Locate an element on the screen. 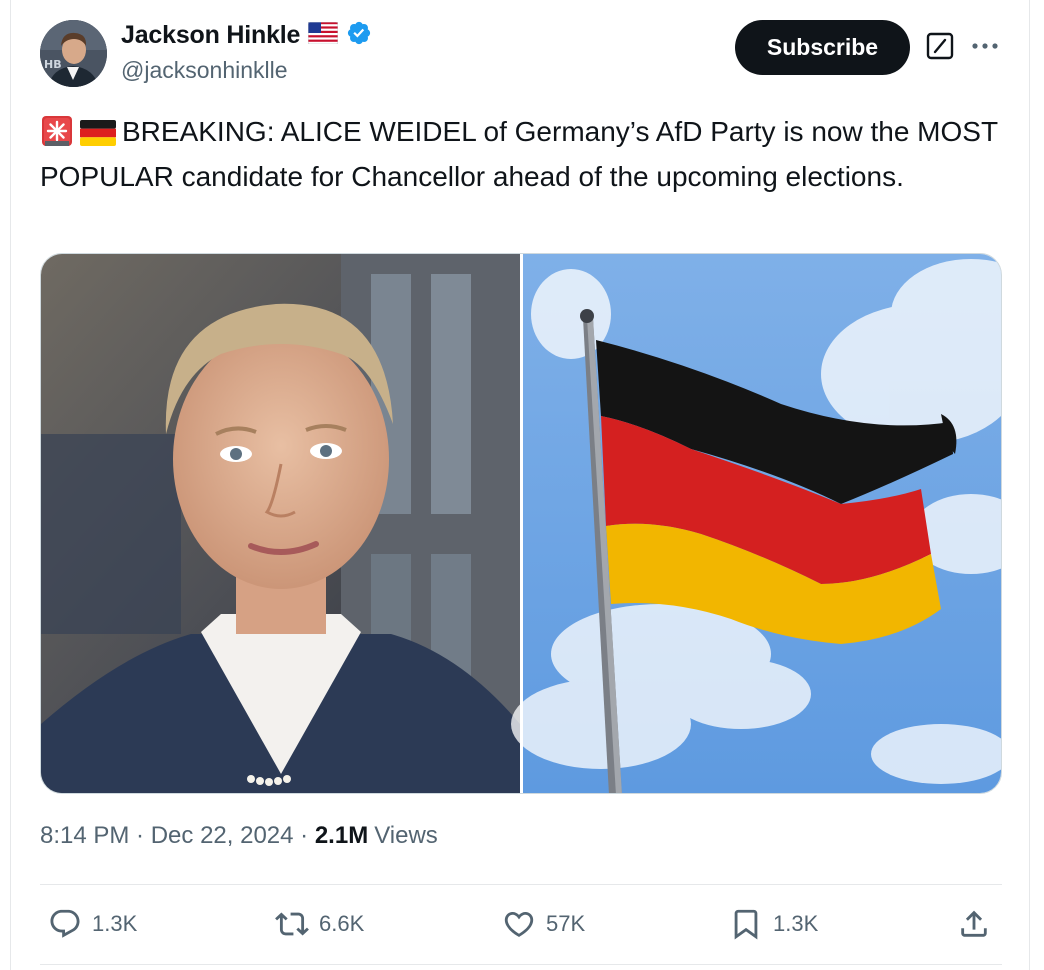 This screenshot has height=970, width=1044. like-button: 57K is located at coordinates (543, 924).